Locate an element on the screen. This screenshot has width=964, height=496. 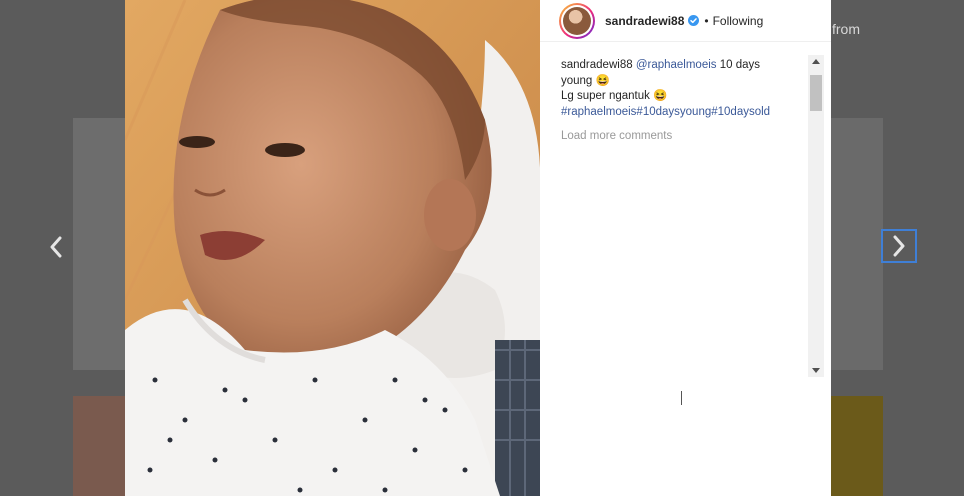
avatar-image is located at coordinates (577, 20).